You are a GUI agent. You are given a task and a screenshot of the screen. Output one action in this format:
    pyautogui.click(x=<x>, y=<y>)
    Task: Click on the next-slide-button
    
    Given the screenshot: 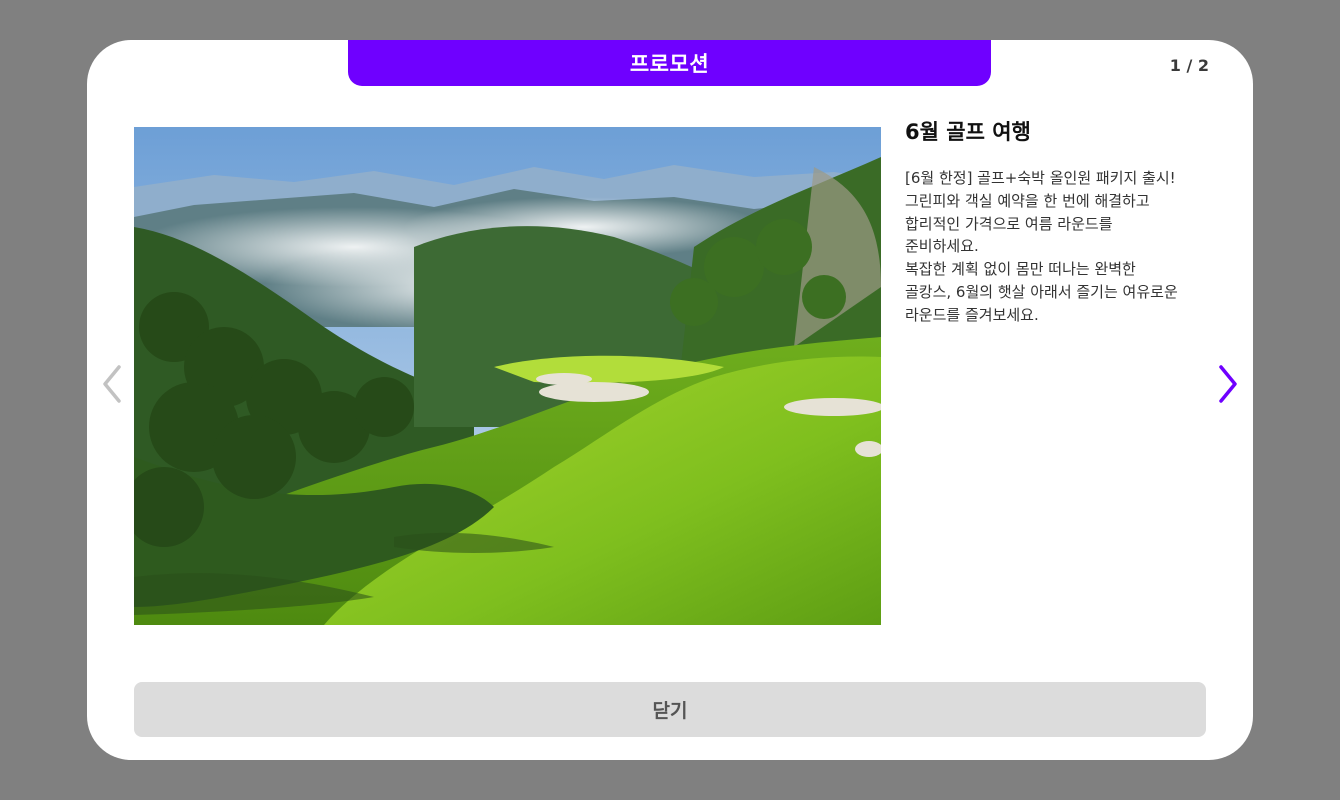 What is the action you would take?
    pyautogui.click(x=1228, y=384)
    